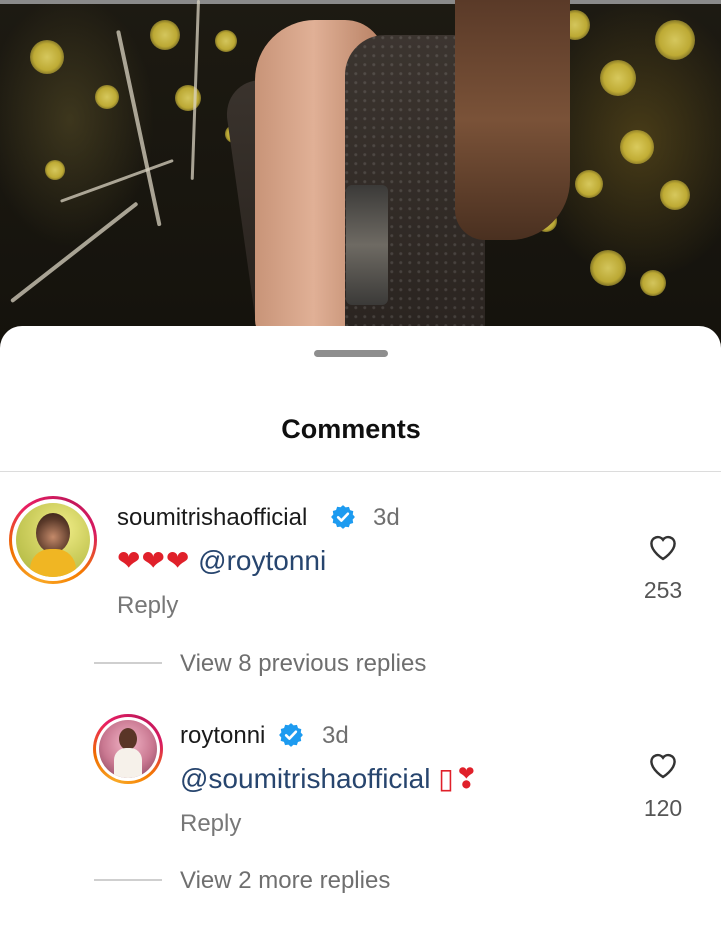 The image size is (721, 931). What do you see at coordinates (459, 778) in the screenshot?
I see `heart-exclamation-emoji: ▯❣` at bounding box center [459, 778].